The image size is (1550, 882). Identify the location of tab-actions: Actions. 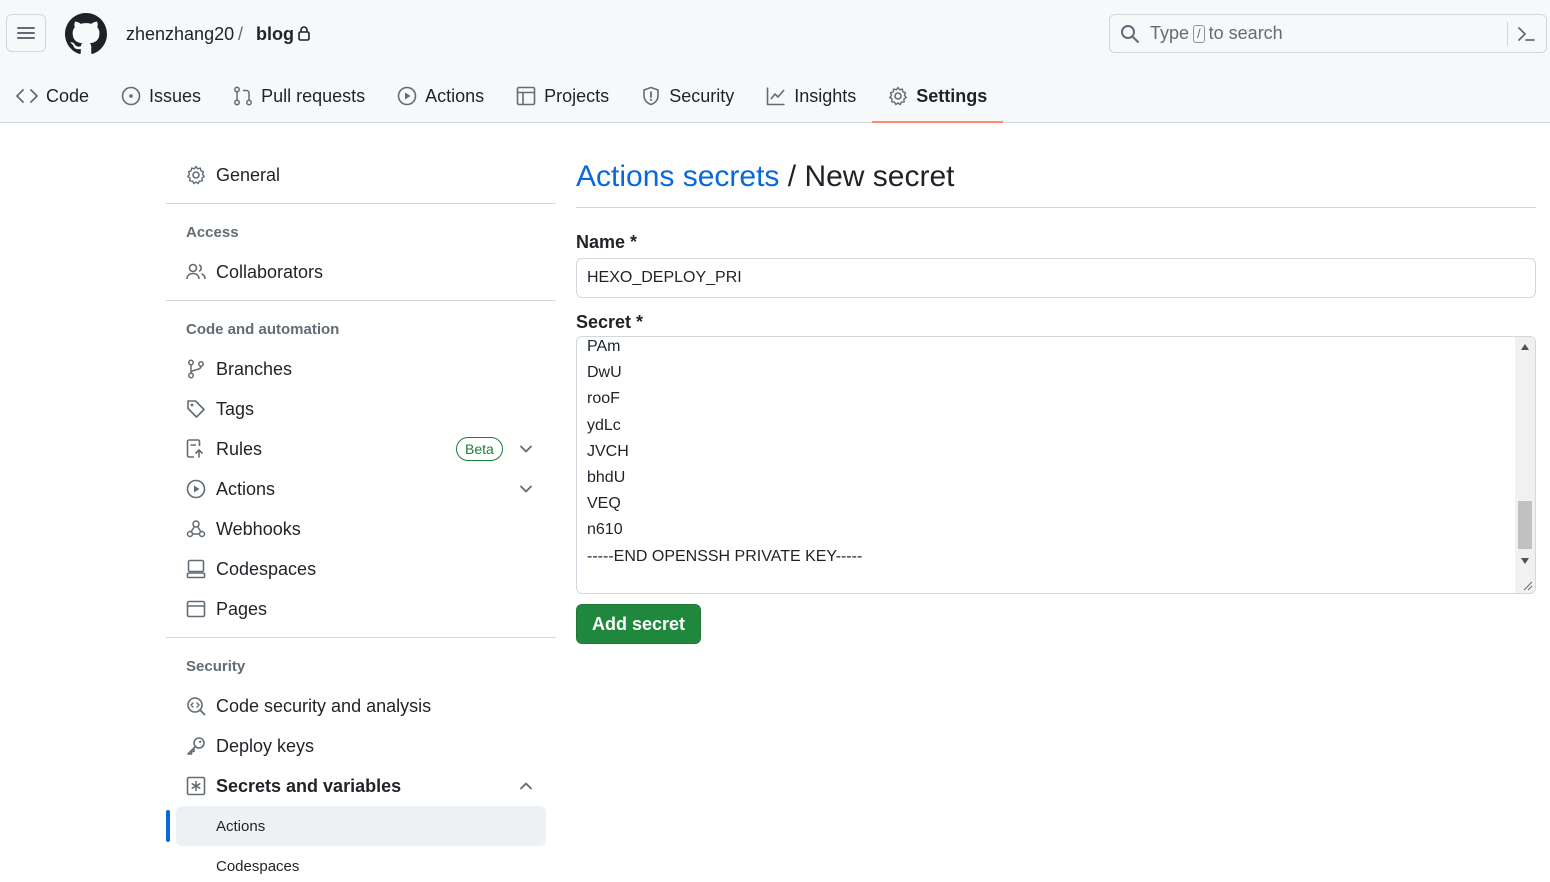
(440, 96).